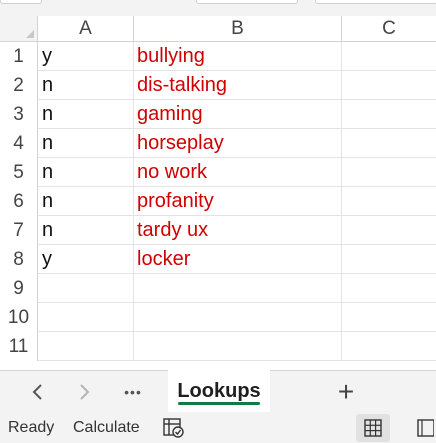  I want to click on cell-b10, so click(238, 317).